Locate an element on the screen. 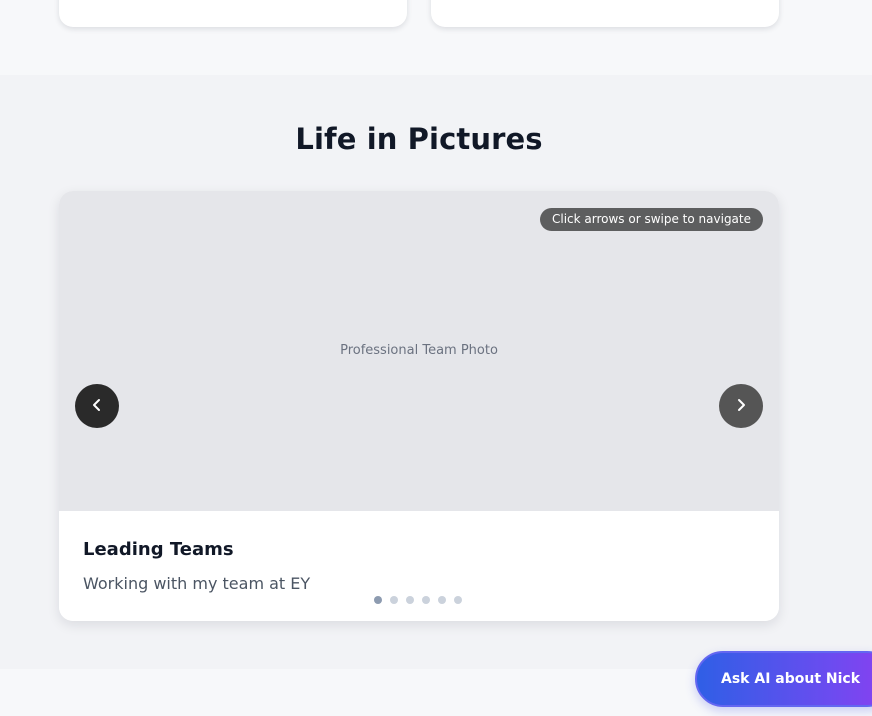 This screenshot has width=872, height=716. slide-title: Leading Teams is located at coordinates (158, 549).